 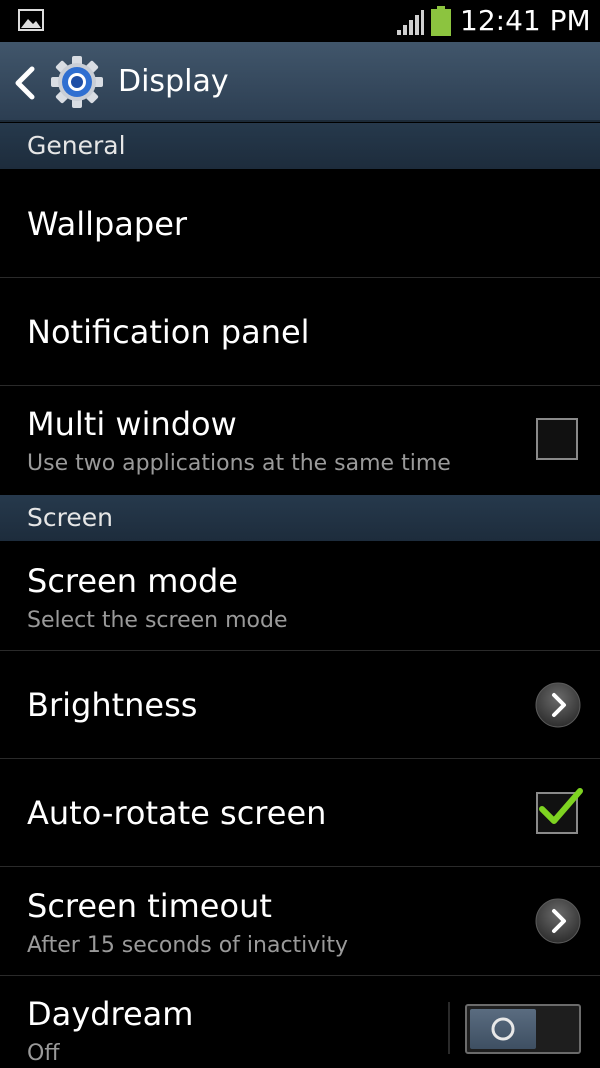 I want to click on settings-item-auto-rotate: Auto-rotate screen, so click(x=300, y=812).